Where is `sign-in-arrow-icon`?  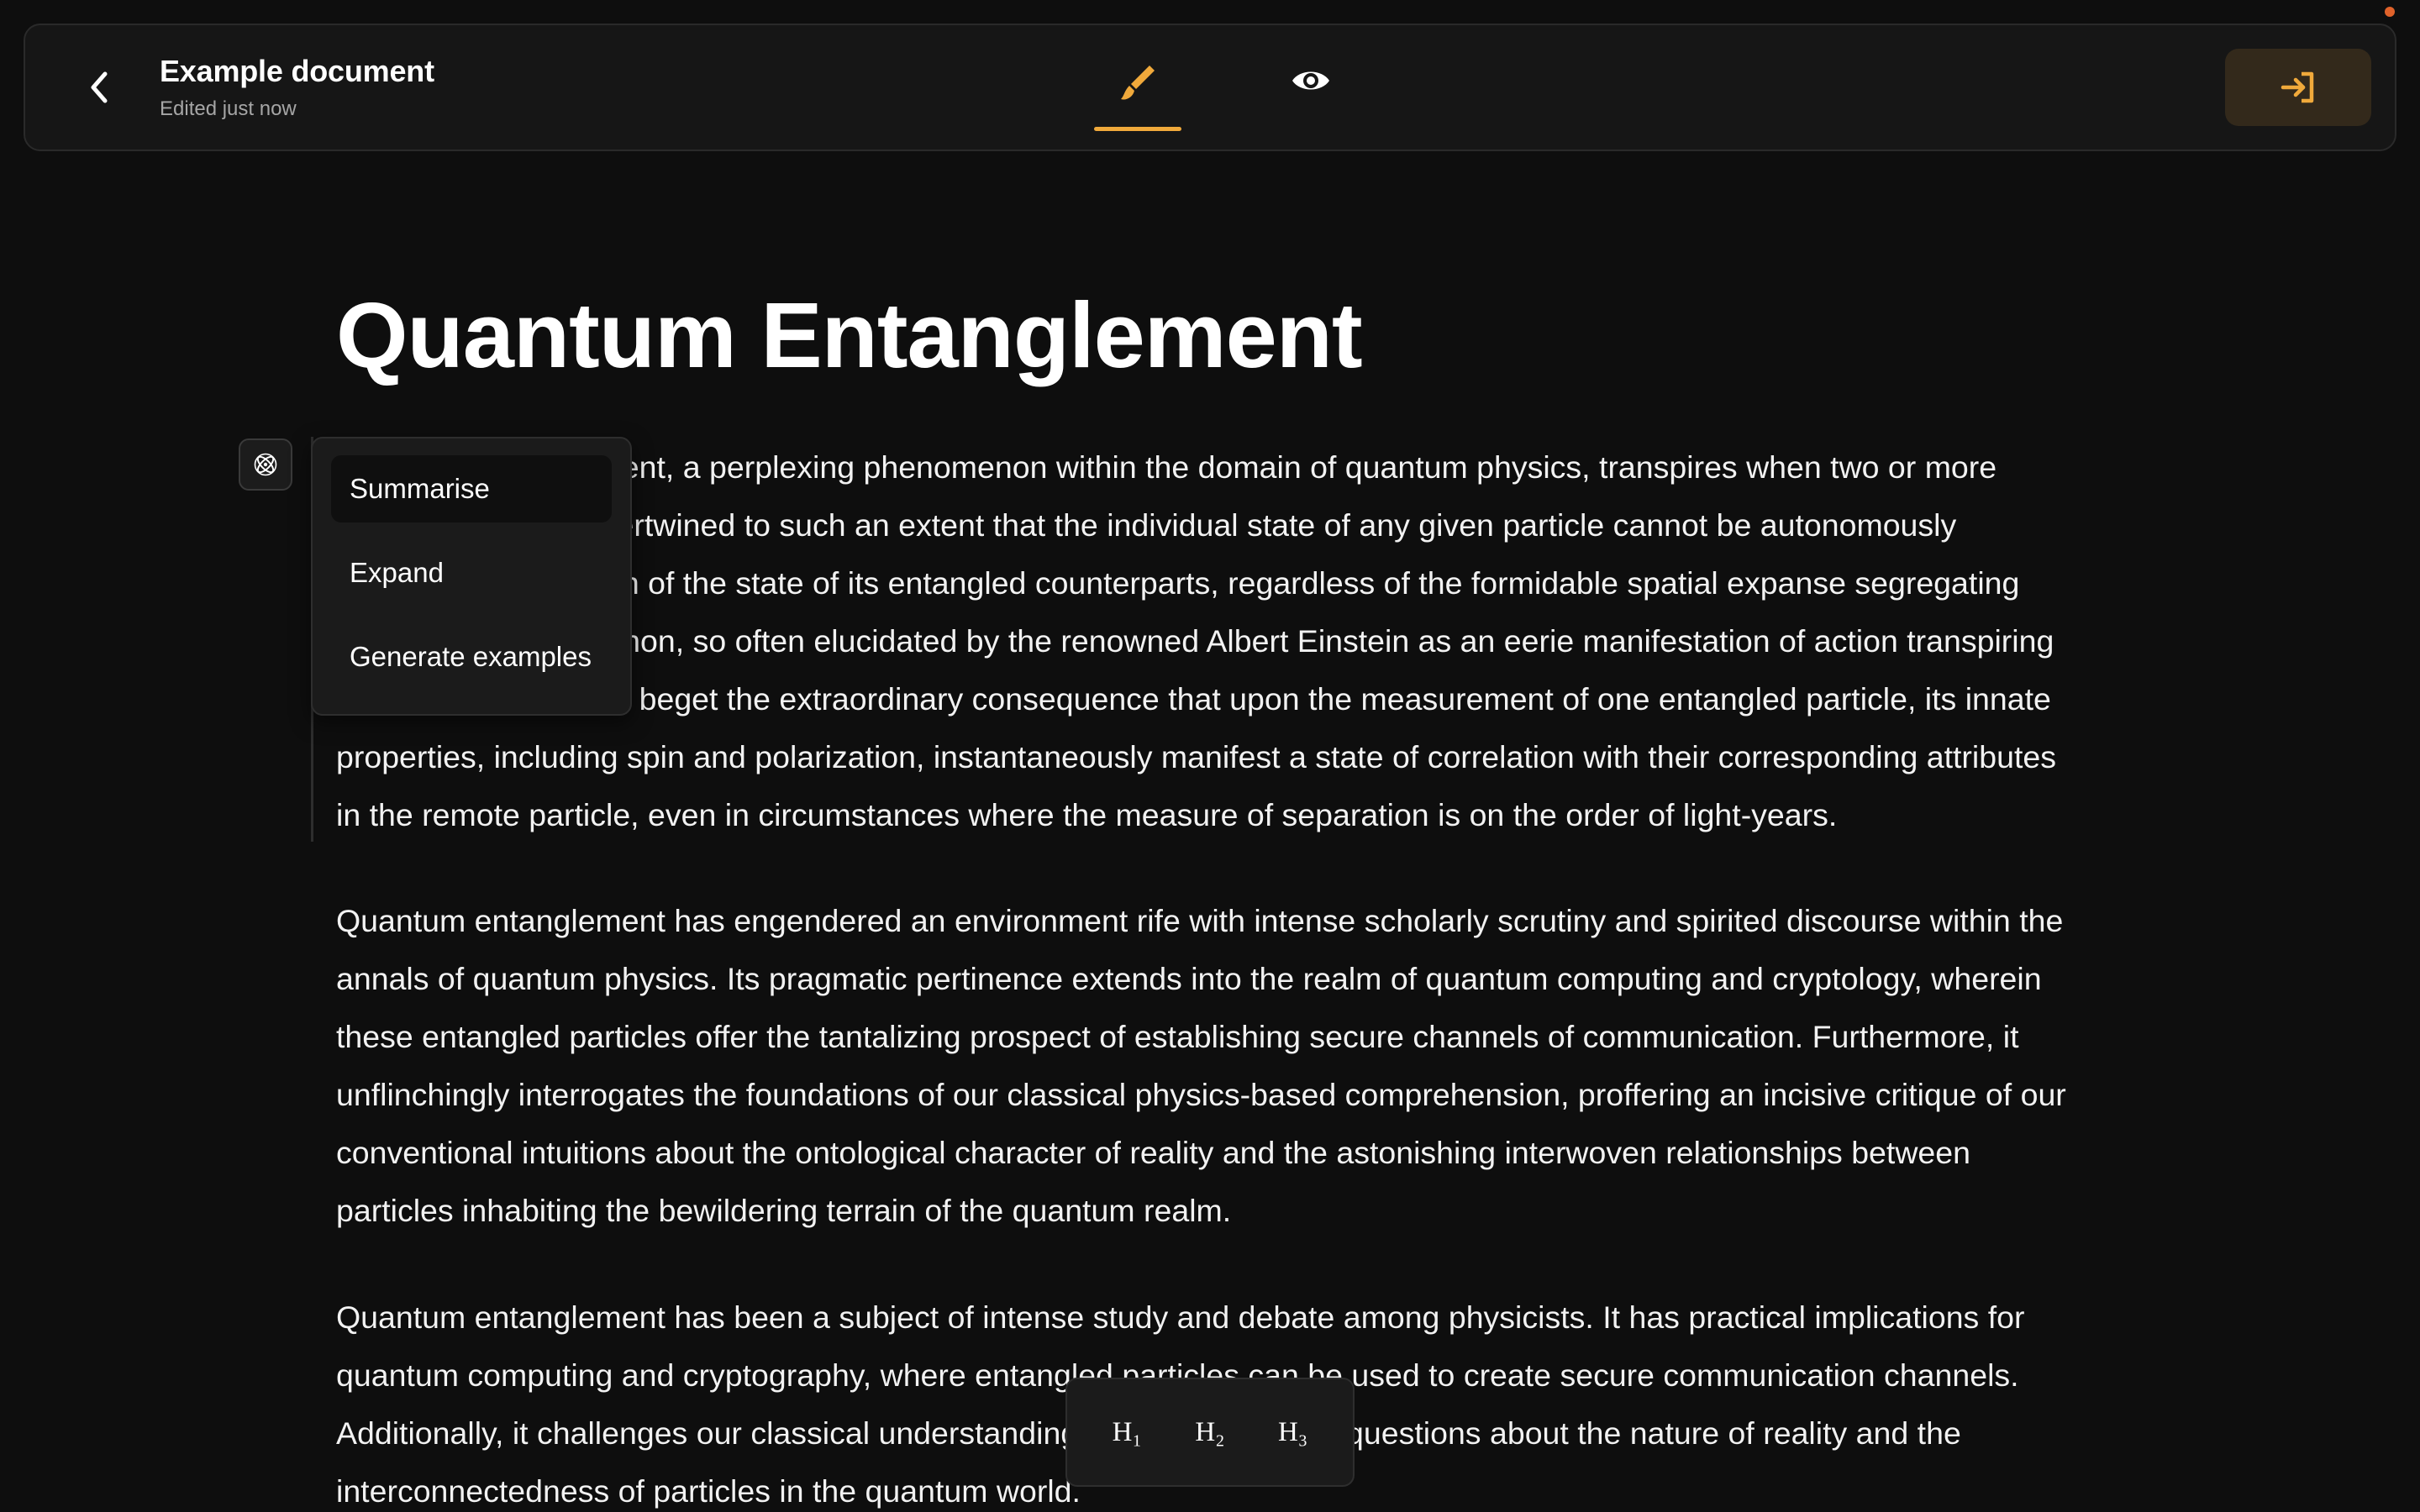 sign-in-arrow-icon is located at coordinates (2297, 87).